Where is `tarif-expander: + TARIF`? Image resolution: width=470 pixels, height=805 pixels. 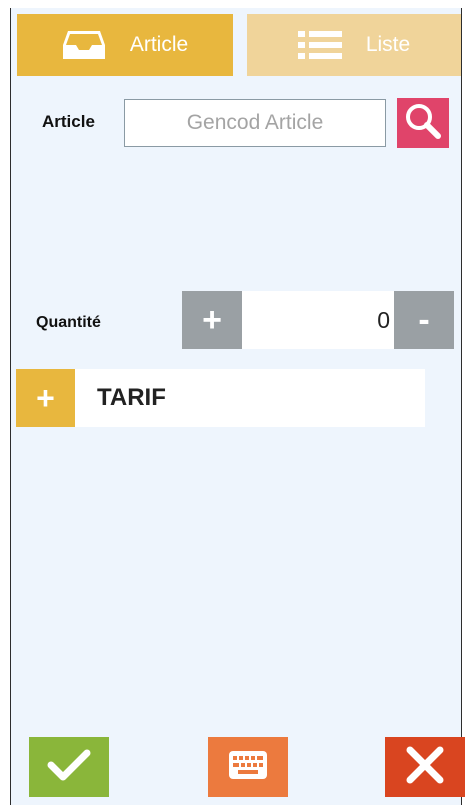
tarif-expander: + TARIF is located at coordinates (220, 398).